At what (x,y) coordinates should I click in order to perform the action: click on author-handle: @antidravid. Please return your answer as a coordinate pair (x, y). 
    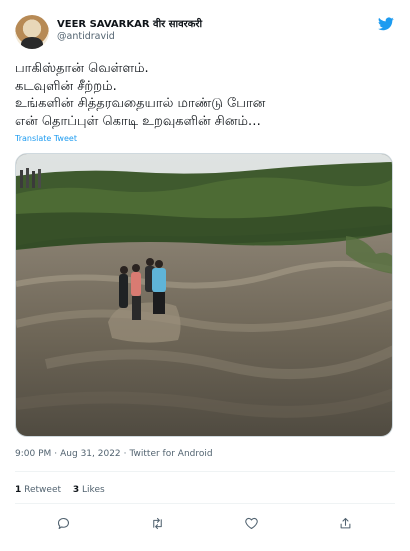
    Looking at the image, I should click on (86, 36).